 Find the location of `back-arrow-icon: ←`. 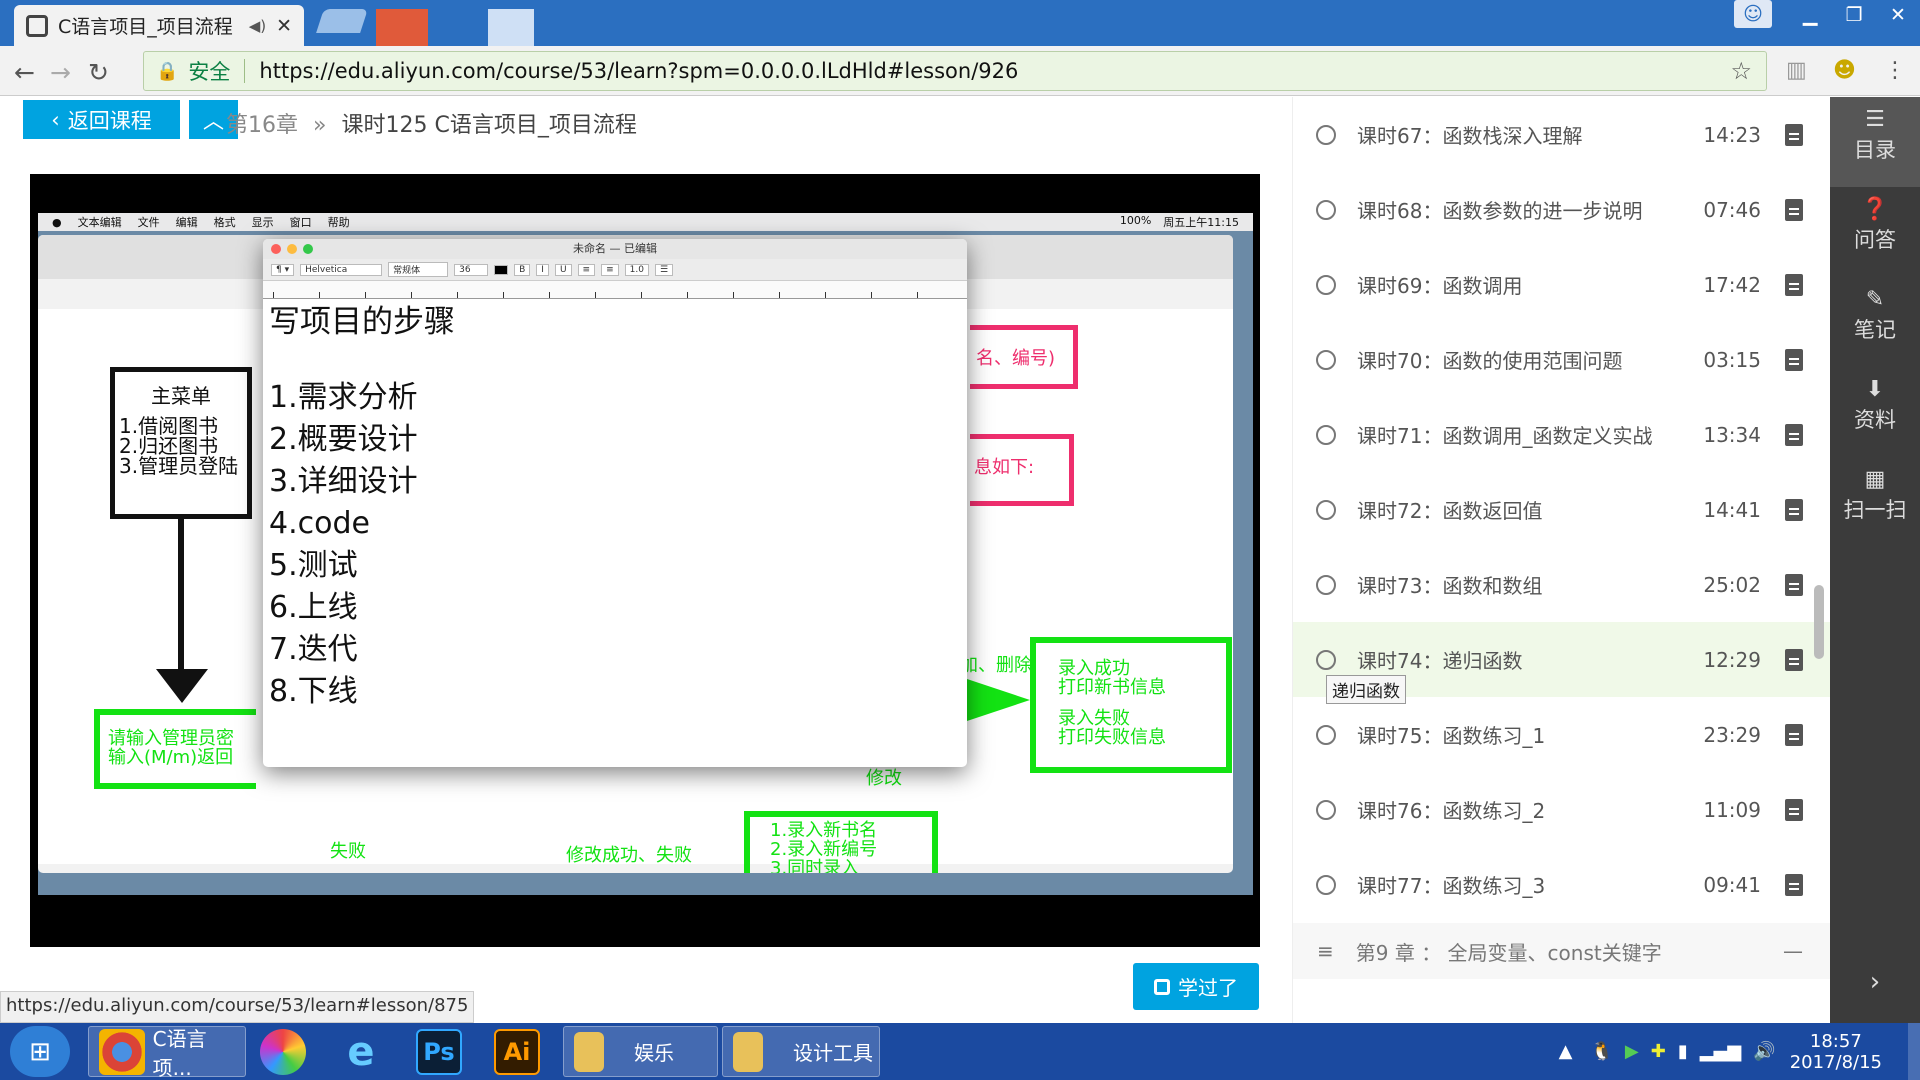

back-arrow-icon: ← is located at coordinates (24, 72).